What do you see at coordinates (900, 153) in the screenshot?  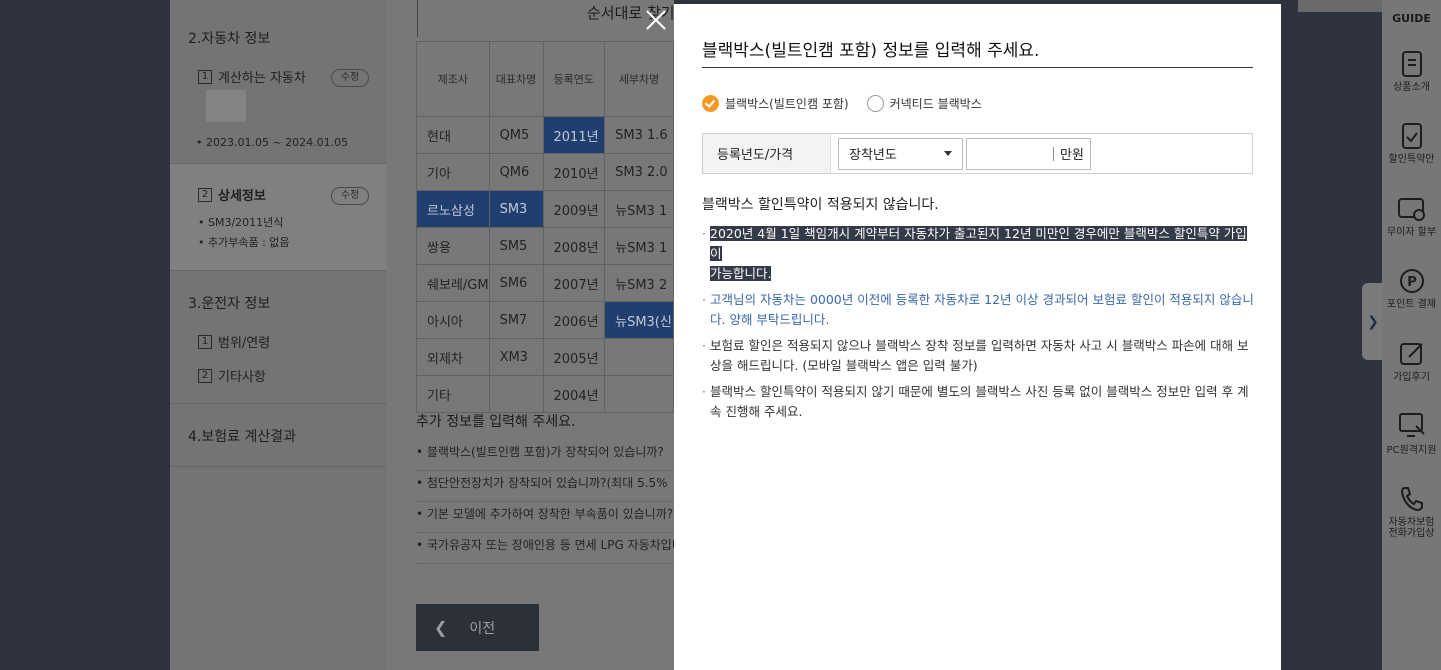 I see `install-year-select: 장착년도` at bounding box center [900, 153].